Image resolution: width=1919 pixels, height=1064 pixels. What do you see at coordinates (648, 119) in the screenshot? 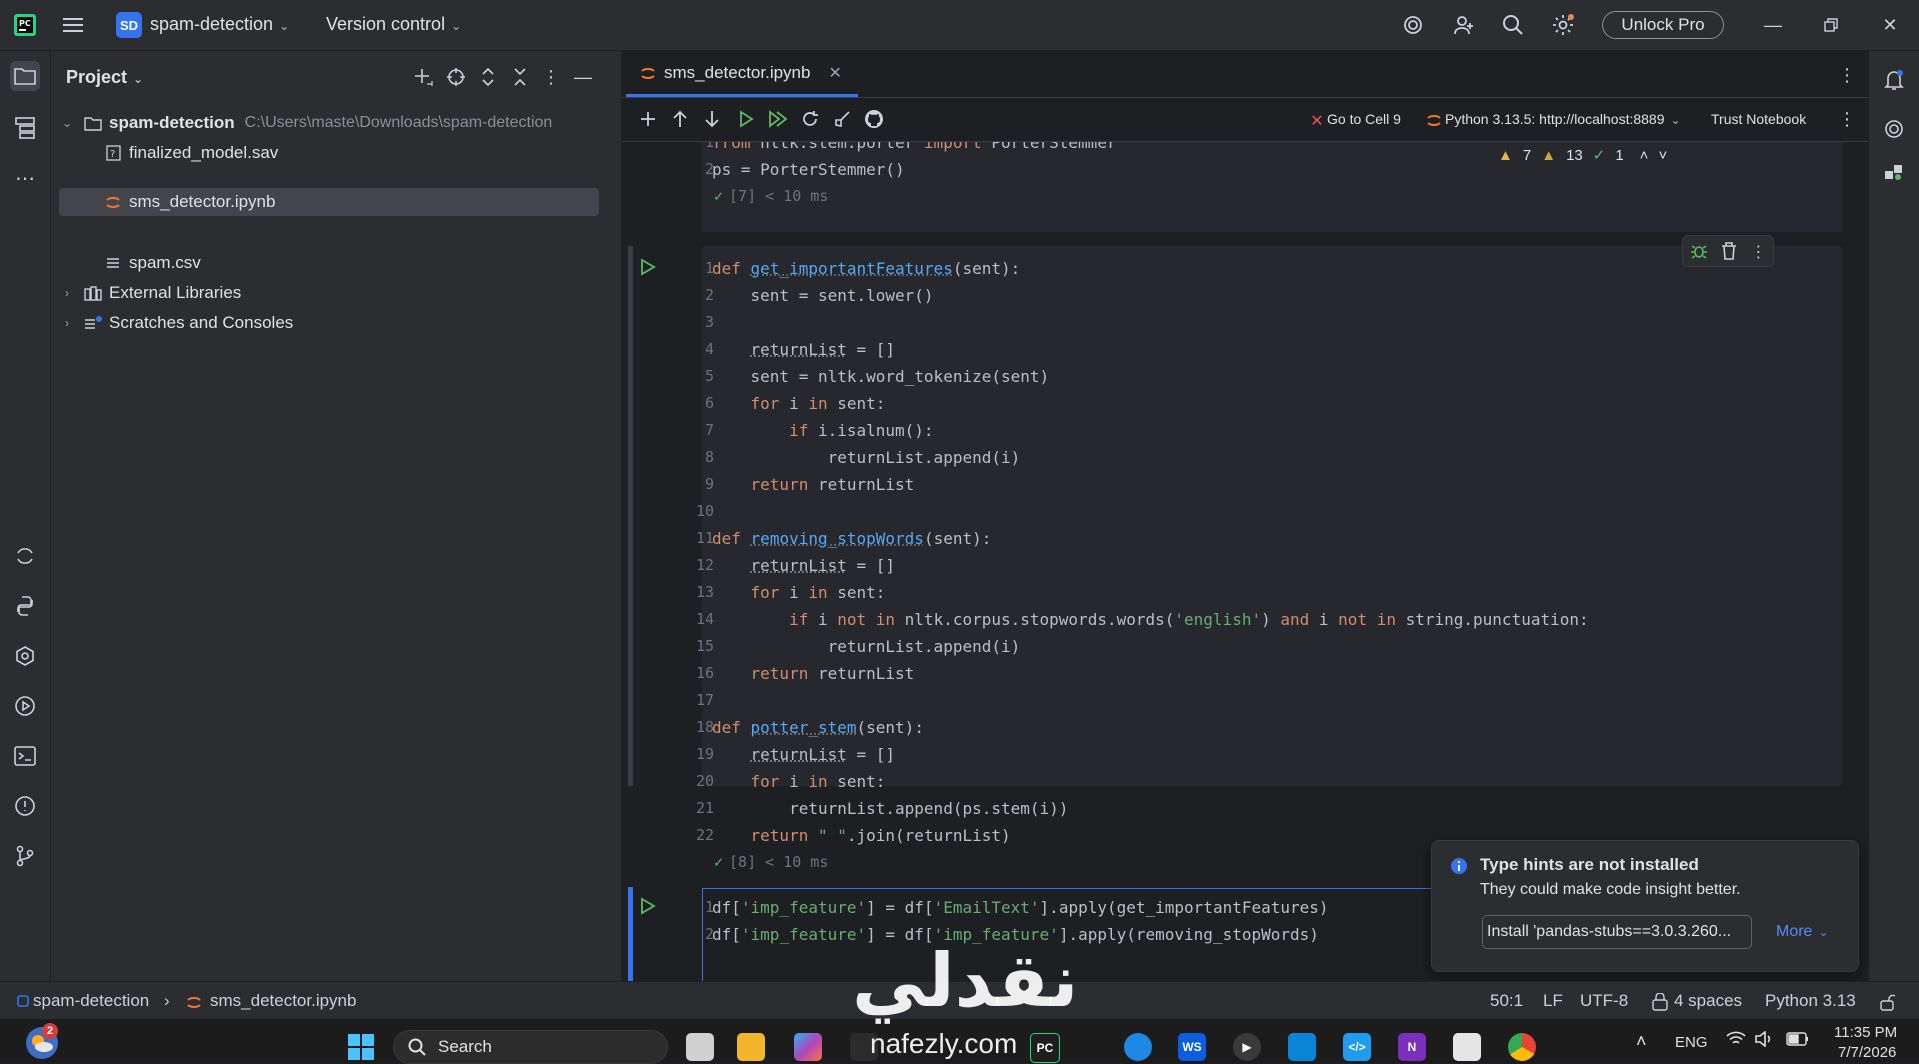
I see `add-cell-icon` at bounding box center [648, 119].